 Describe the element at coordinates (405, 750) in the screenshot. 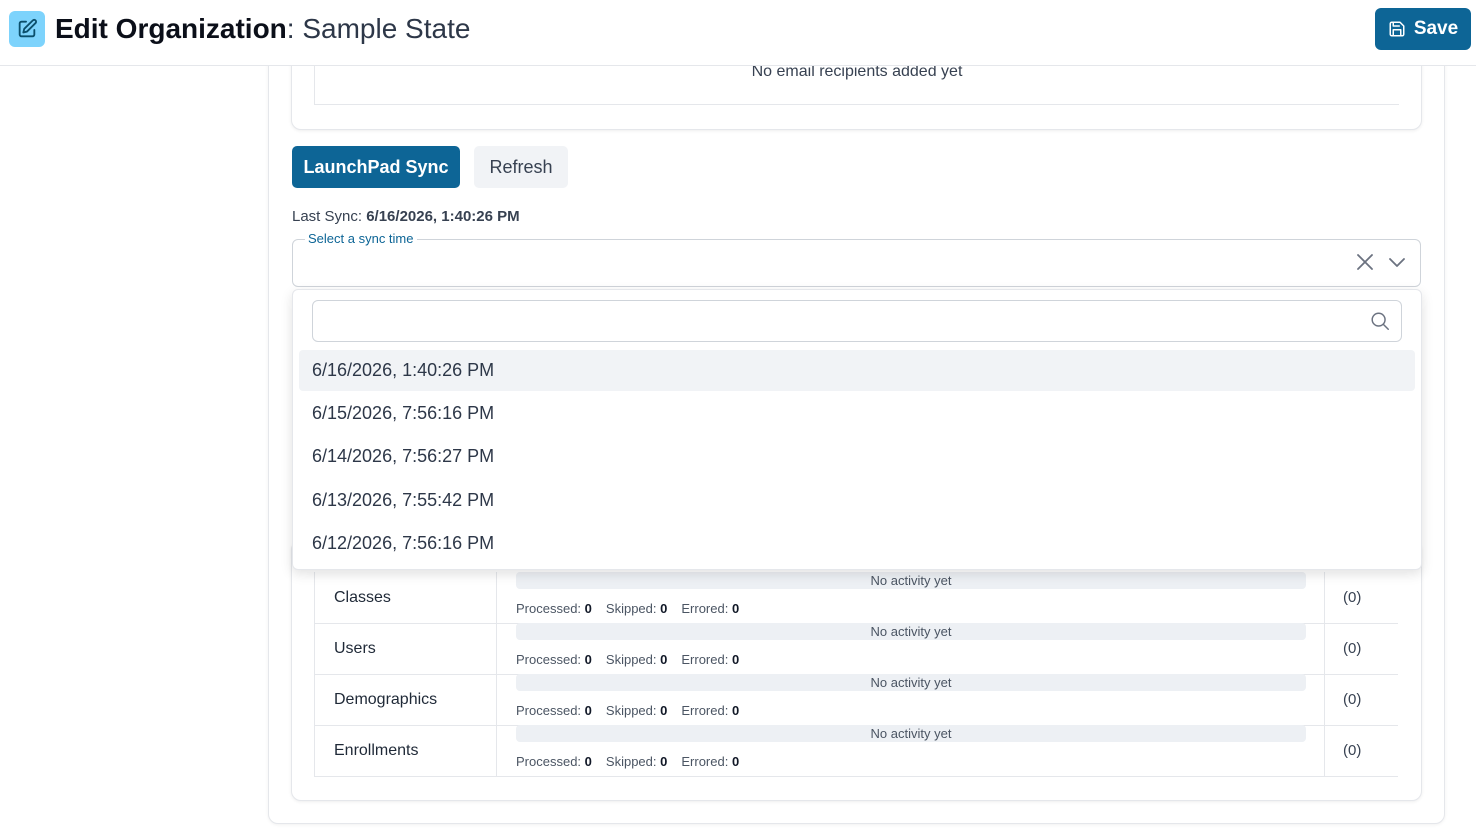

I see `entity-name: Enrollments` at that location.